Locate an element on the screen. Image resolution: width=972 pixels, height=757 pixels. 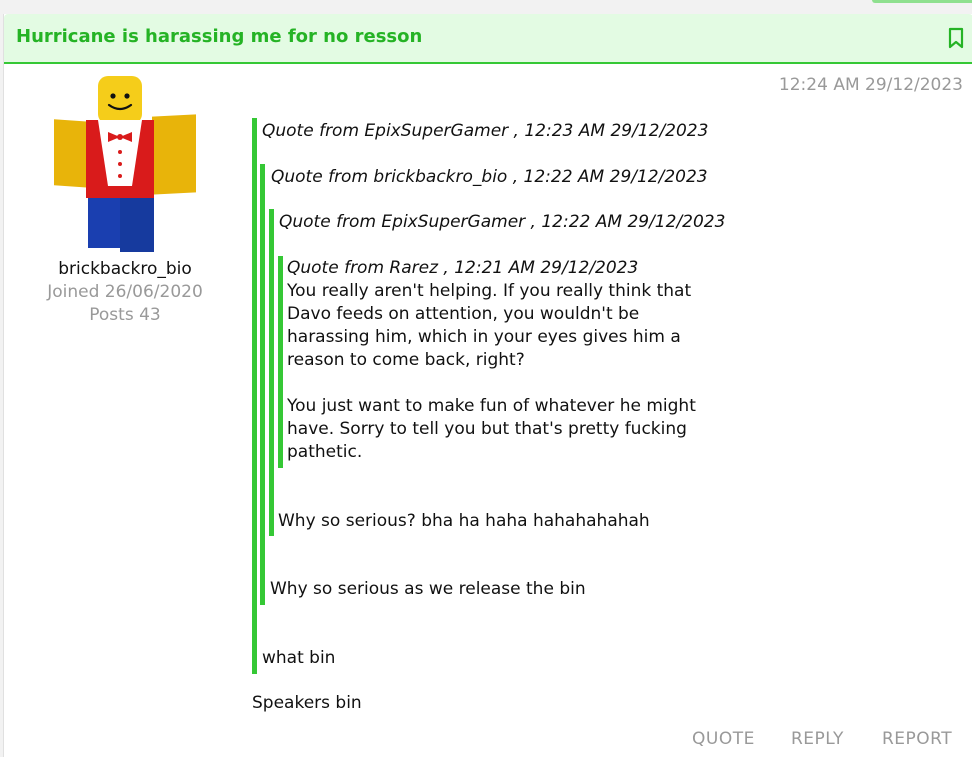
report-button: REPORT is located at coordinates (917, 739).